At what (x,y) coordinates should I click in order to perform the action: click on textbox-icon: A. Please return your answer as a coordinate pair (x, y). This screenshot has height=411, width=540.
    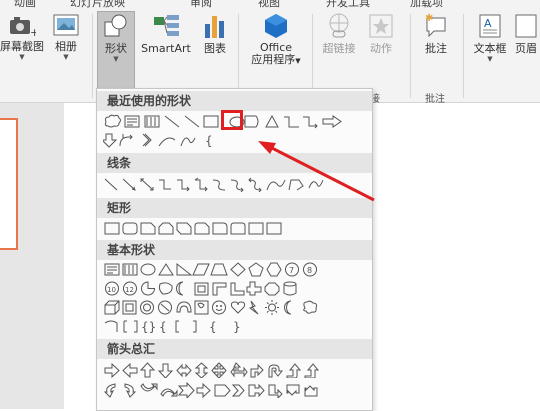
    Looking at the image, I should click on (490, 26).